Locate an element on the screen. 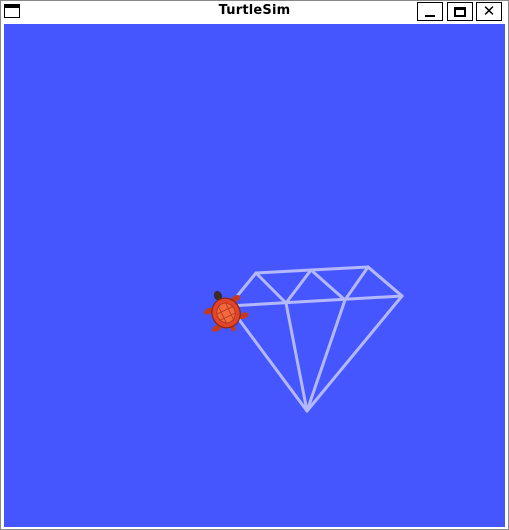 The image size is (509, 530). diamond-pavilion-right is located at coordinates (354, 353).